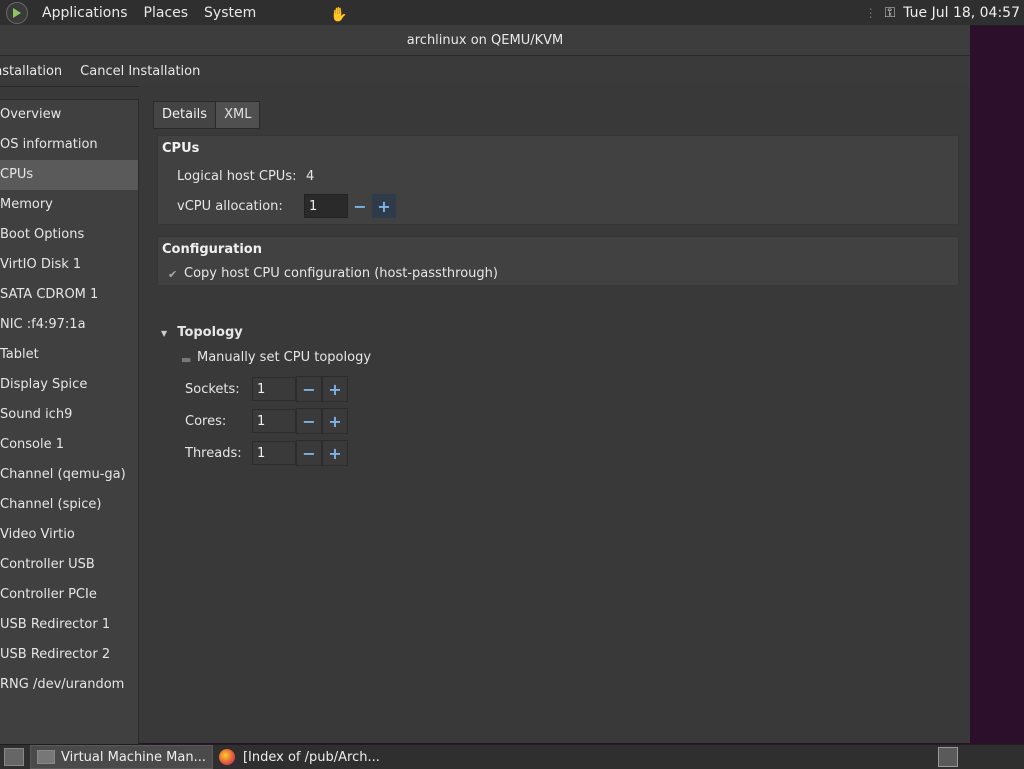 This screenshot has width=1024, height=769. Describe the element at coordinates (226, 757) in the screenshot. I see `firefox-icon` at that location.